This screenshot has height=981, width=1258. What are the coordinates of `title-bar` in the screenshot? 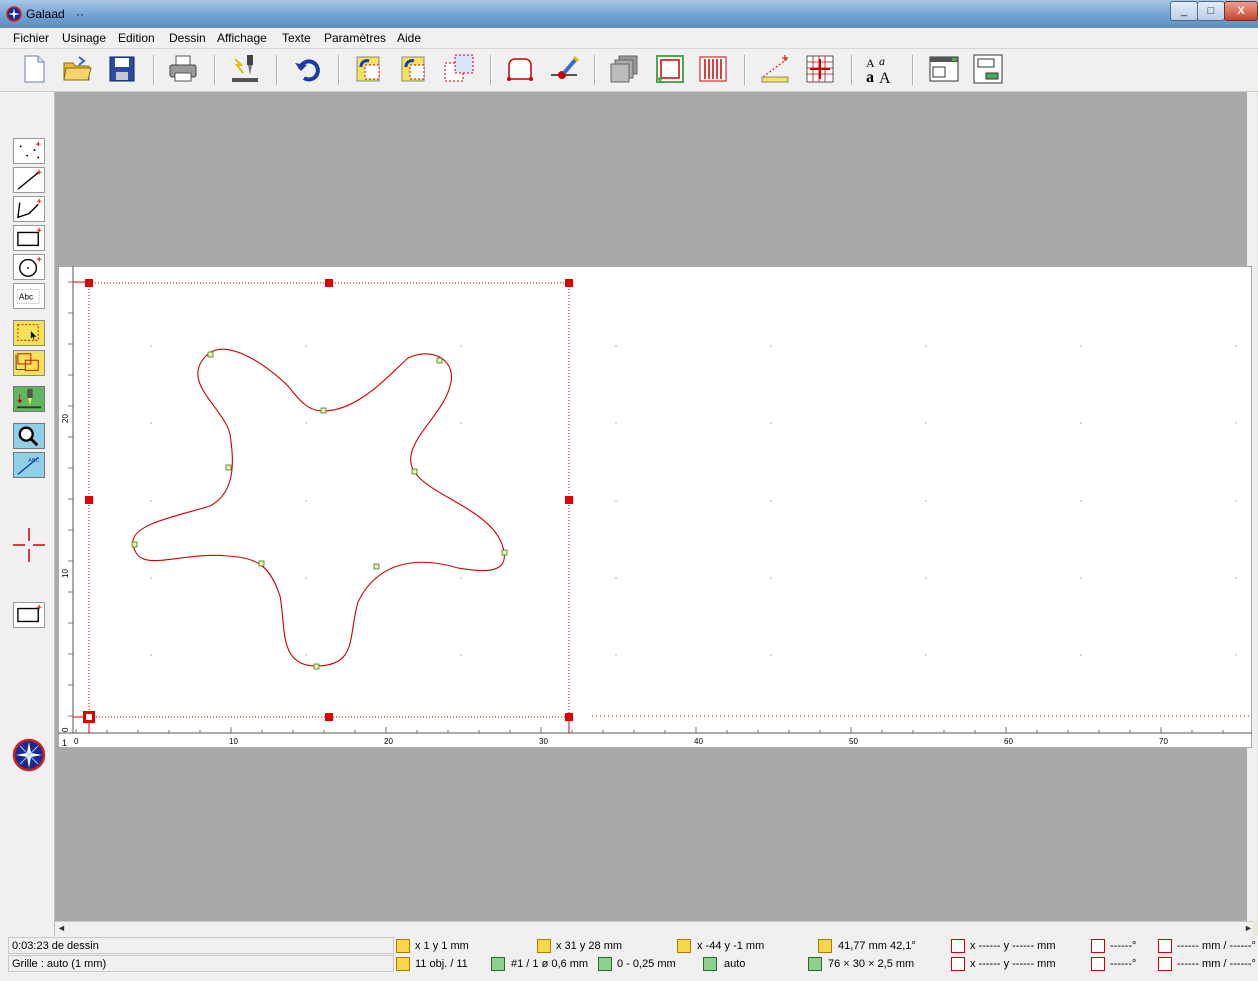 It's located at (629, 14).